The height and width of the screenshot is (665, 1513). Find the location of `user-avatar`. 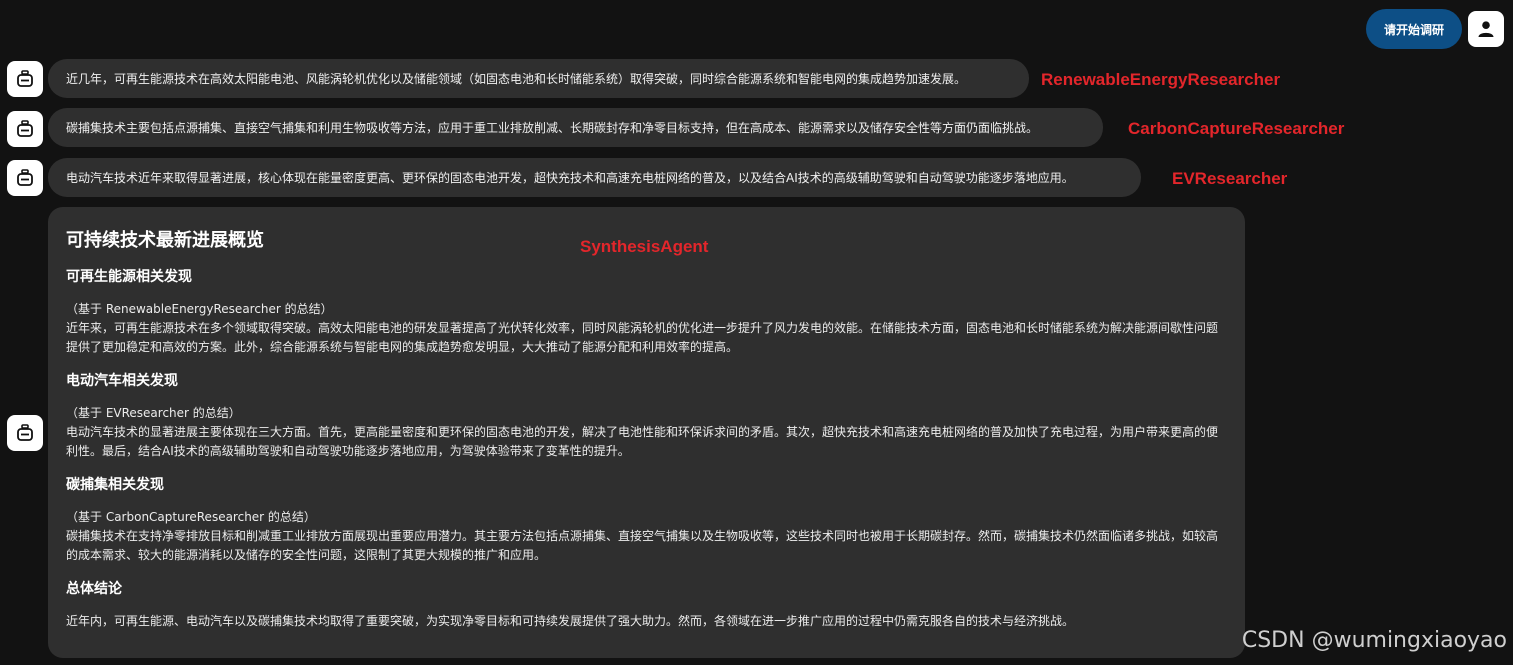

user-avatar is located at coordinates (1486, 29).